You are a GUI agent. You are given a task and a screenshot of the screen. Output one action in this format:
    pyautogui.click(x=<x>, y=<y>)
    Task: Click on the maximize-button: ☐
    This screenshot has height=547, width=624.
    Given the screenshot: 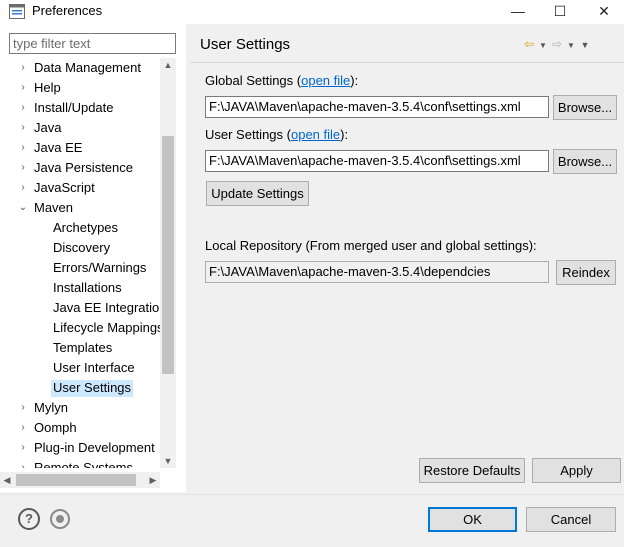 What is the action you would take?
    pyautogui.click(x=560, y=11)
    